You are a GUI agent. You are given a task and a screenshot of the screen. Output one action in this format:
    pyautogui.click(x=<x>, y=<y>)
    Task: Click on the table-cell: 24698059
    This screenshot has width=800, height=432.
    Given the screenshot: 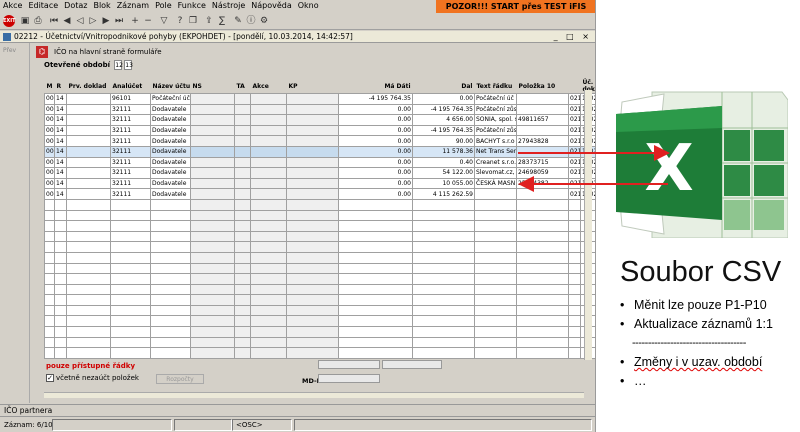 What is the action you would take?
    pyautogui.click(x=542, y=173)
    